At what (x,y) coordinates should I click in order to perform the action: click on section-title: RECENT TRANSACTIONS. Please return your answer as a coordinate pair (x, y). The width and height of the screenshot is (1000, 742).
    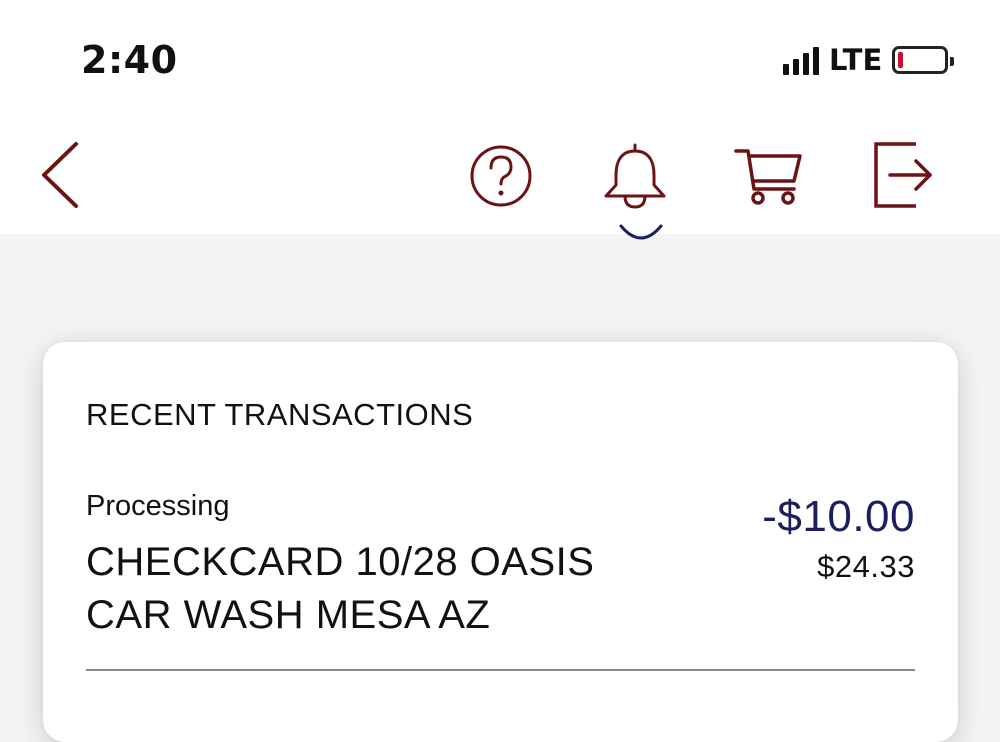
    Looking at the image, I should click on (280, 414).